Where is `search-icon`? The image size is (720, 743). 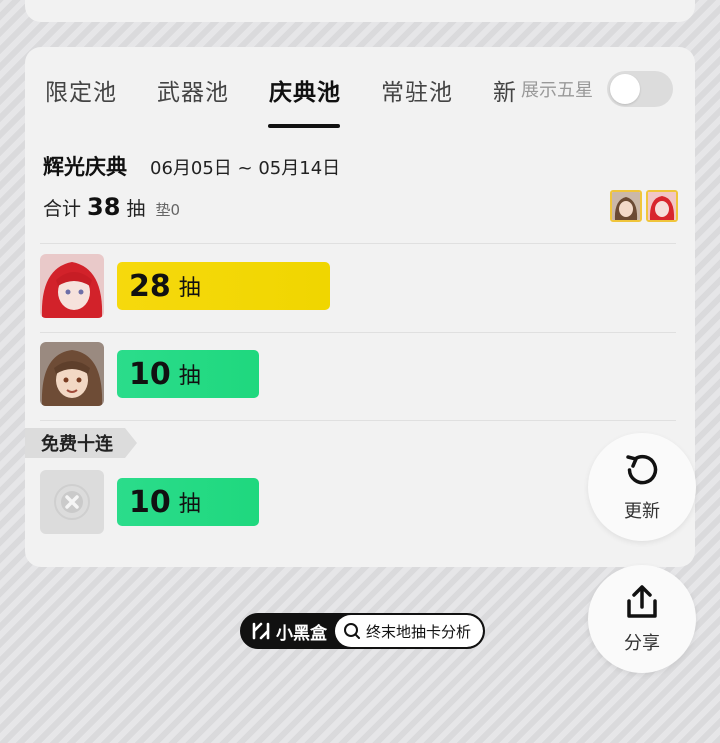 search-icon is located at coordinates (352, 631).